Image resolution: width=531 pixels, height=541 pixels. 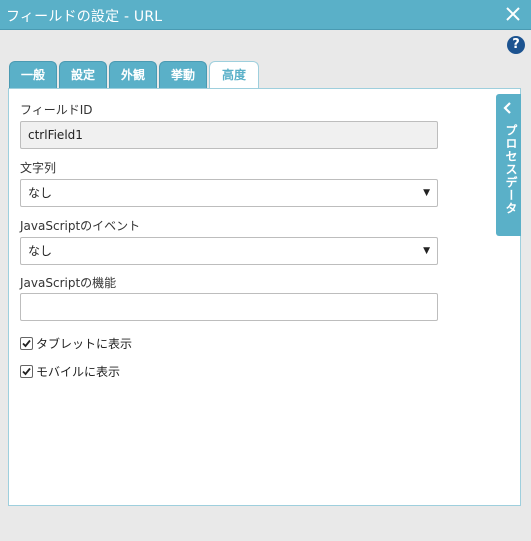 What do you see at coordinates (56, 110) in the screenshot?
I see `field-id-label: フィールドID` at bounding box center [56, 110].